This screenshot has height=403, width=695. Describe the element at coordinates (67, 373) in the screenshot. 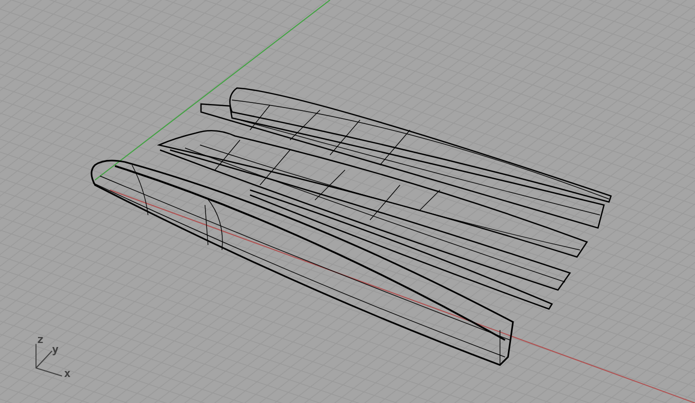

I see `axis-label: x` at that location.